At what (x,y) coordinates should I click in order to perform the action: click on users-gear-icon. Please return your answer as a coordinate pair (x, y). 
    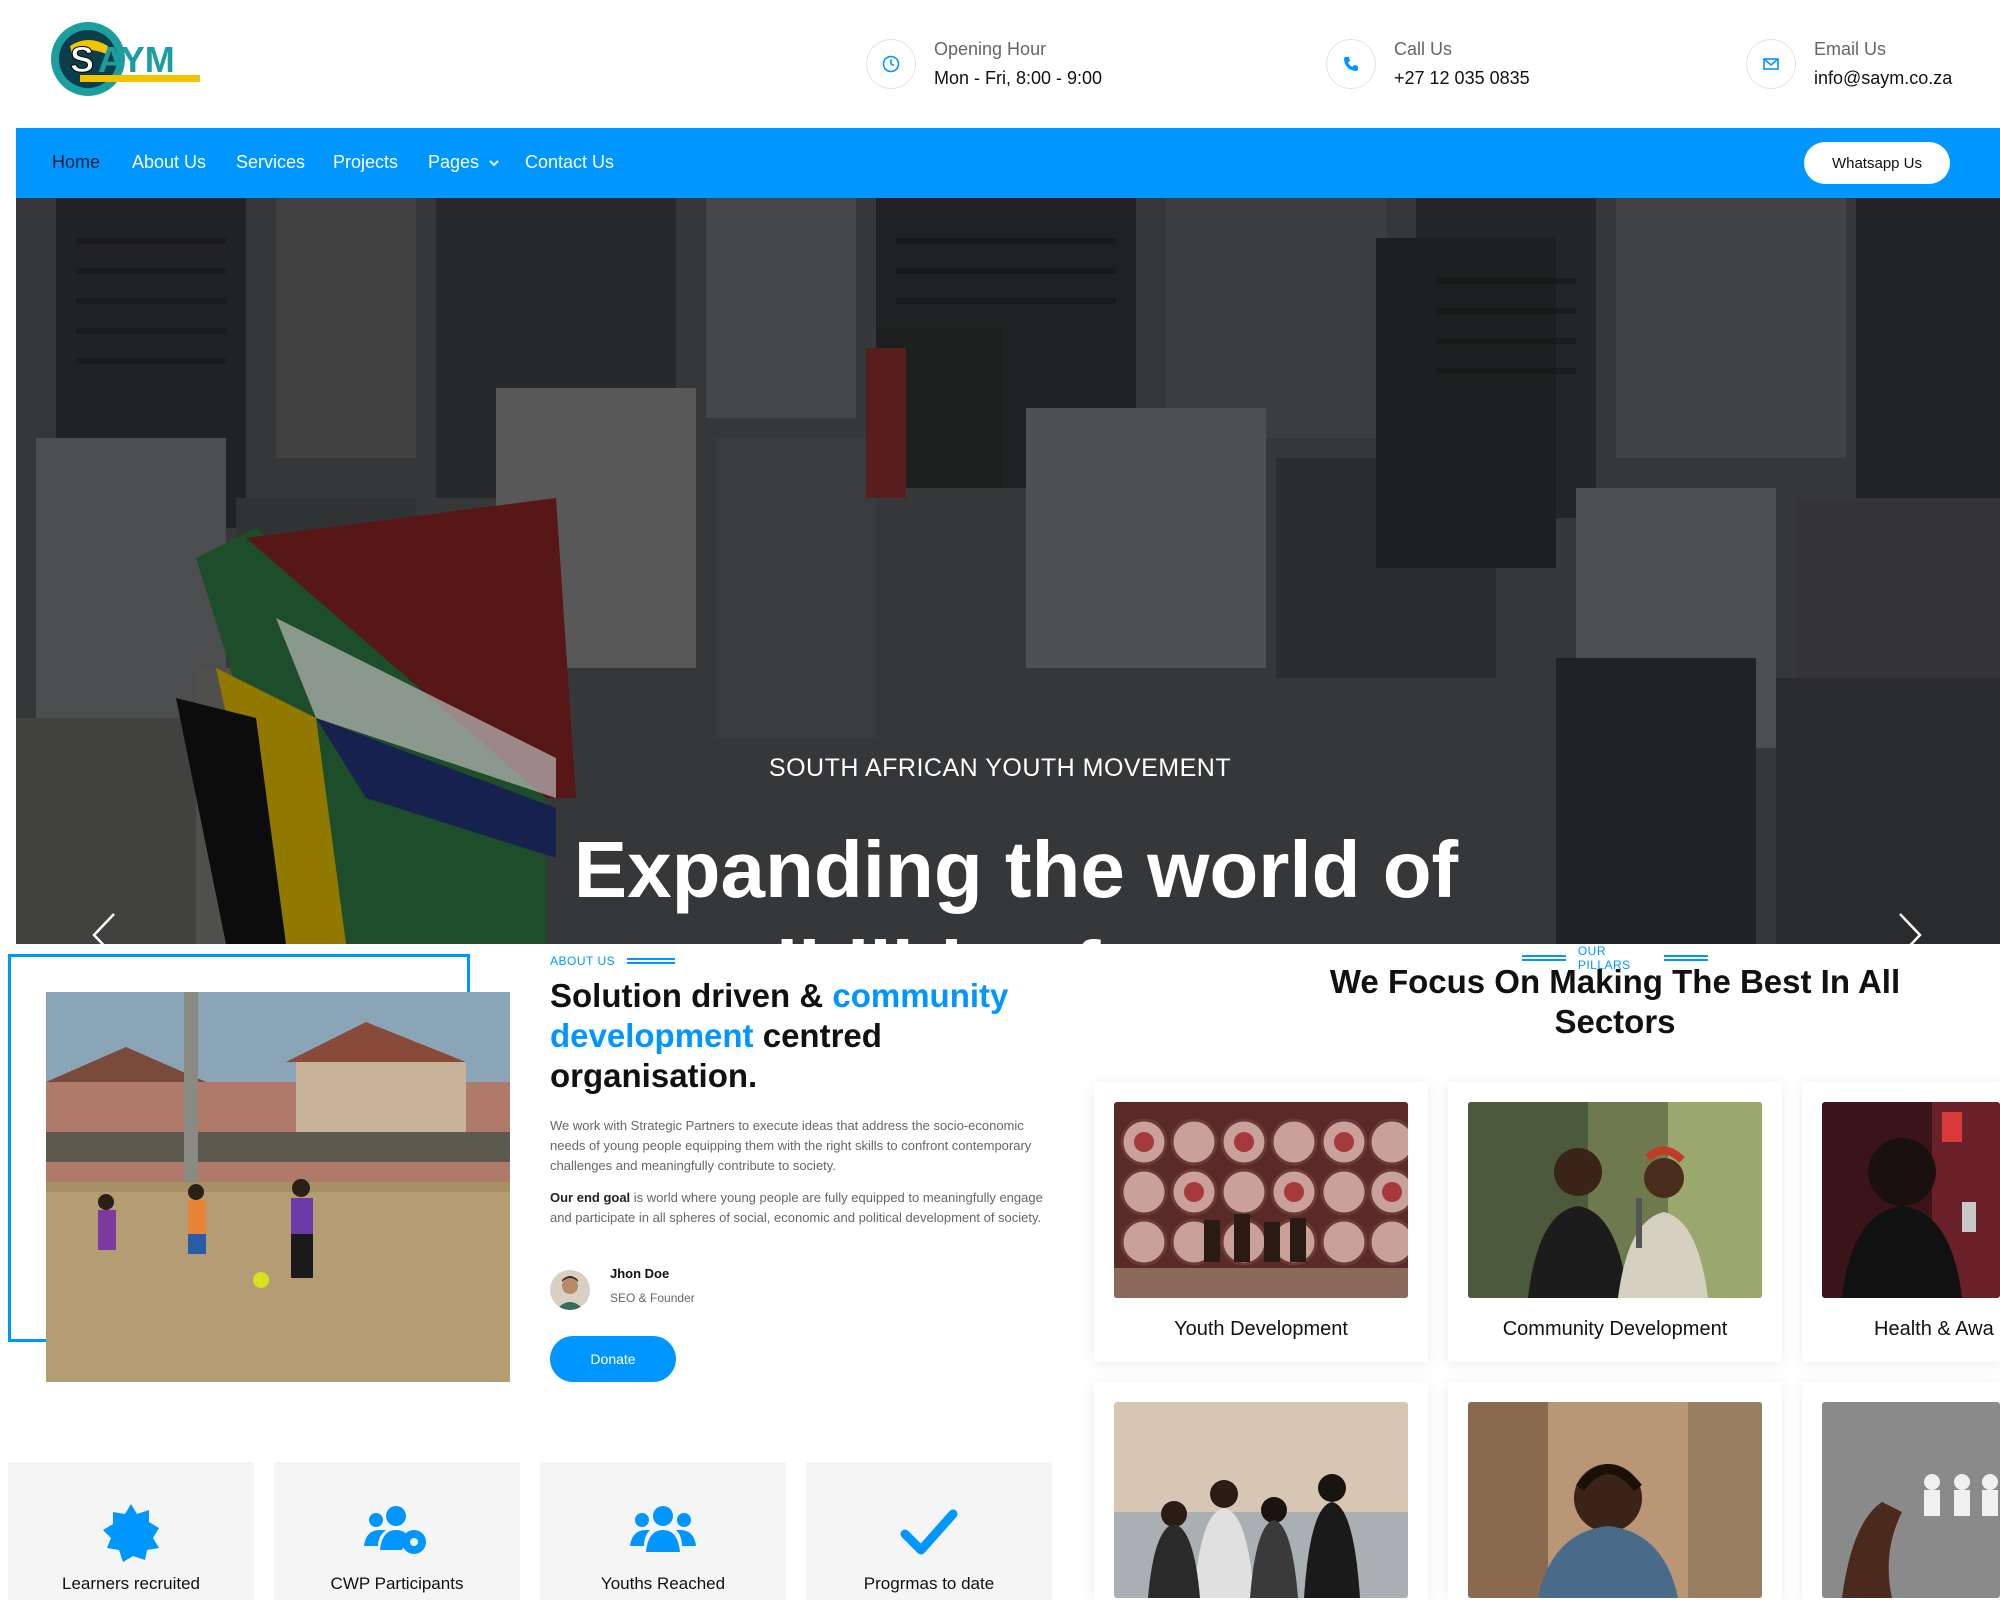
    Looking at the image, I should click on (397, 1532).